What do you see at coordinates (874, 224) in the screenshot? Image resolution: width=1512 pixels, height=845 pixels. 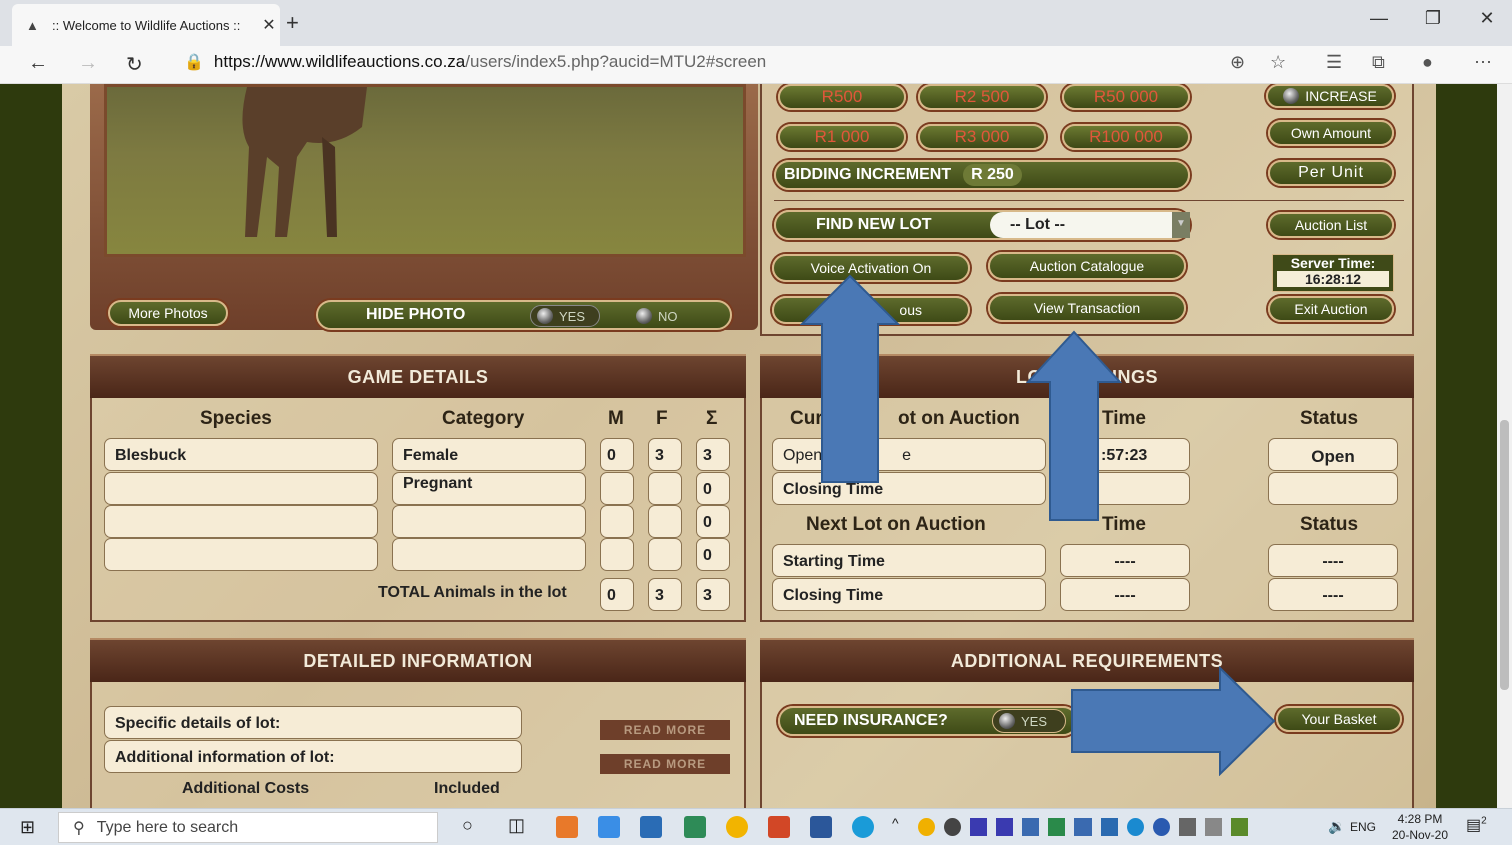 I see `find-new-lot-label: FIND NEW LOT` at bounding box center [874, 224].